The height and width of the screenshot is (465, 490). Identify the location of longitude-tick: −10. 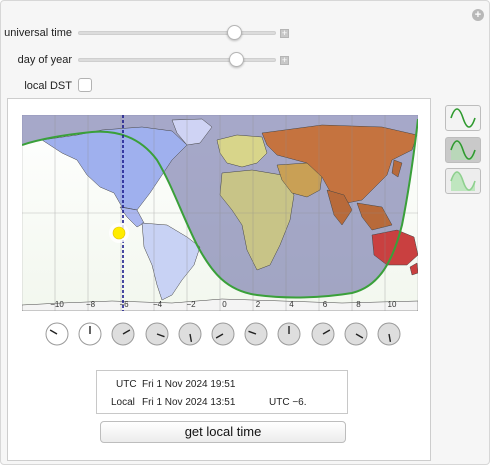
(57, 304).